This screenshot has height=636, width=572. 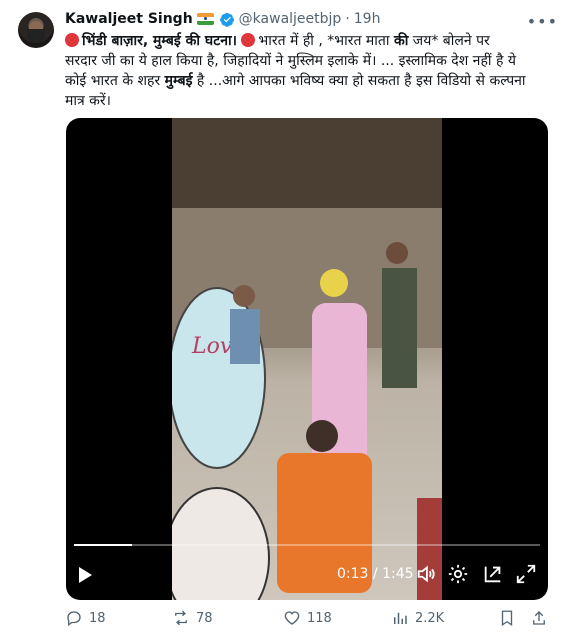 What do you see at coordinates (322, 436) in the screenshot?
I see `man-head` at bounding box center [322, 436].